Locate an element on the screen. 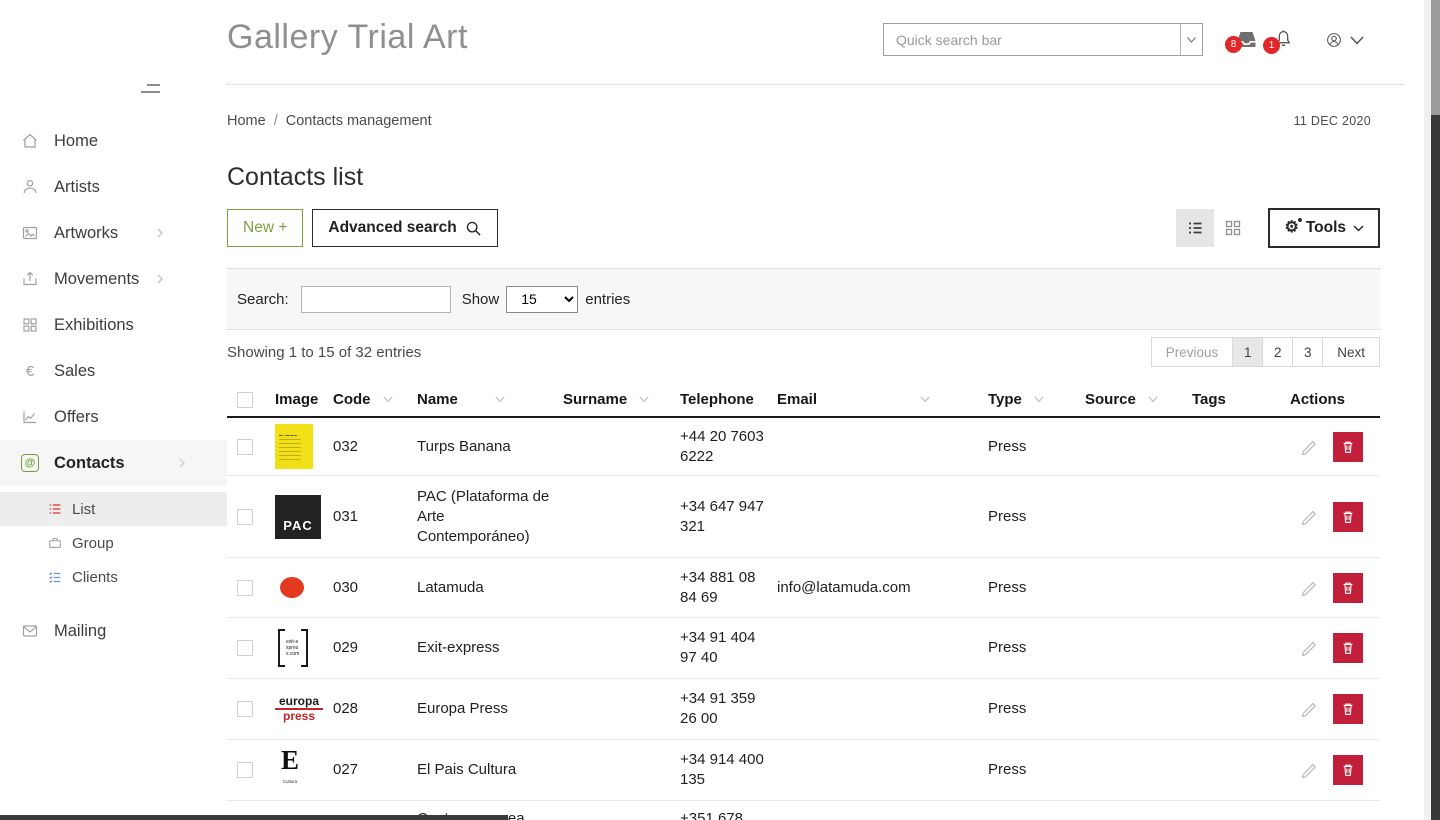 Image resolution: width=1440 pixels, height=820 pixels. user-account-icon is located at coordinates (1334, 40).